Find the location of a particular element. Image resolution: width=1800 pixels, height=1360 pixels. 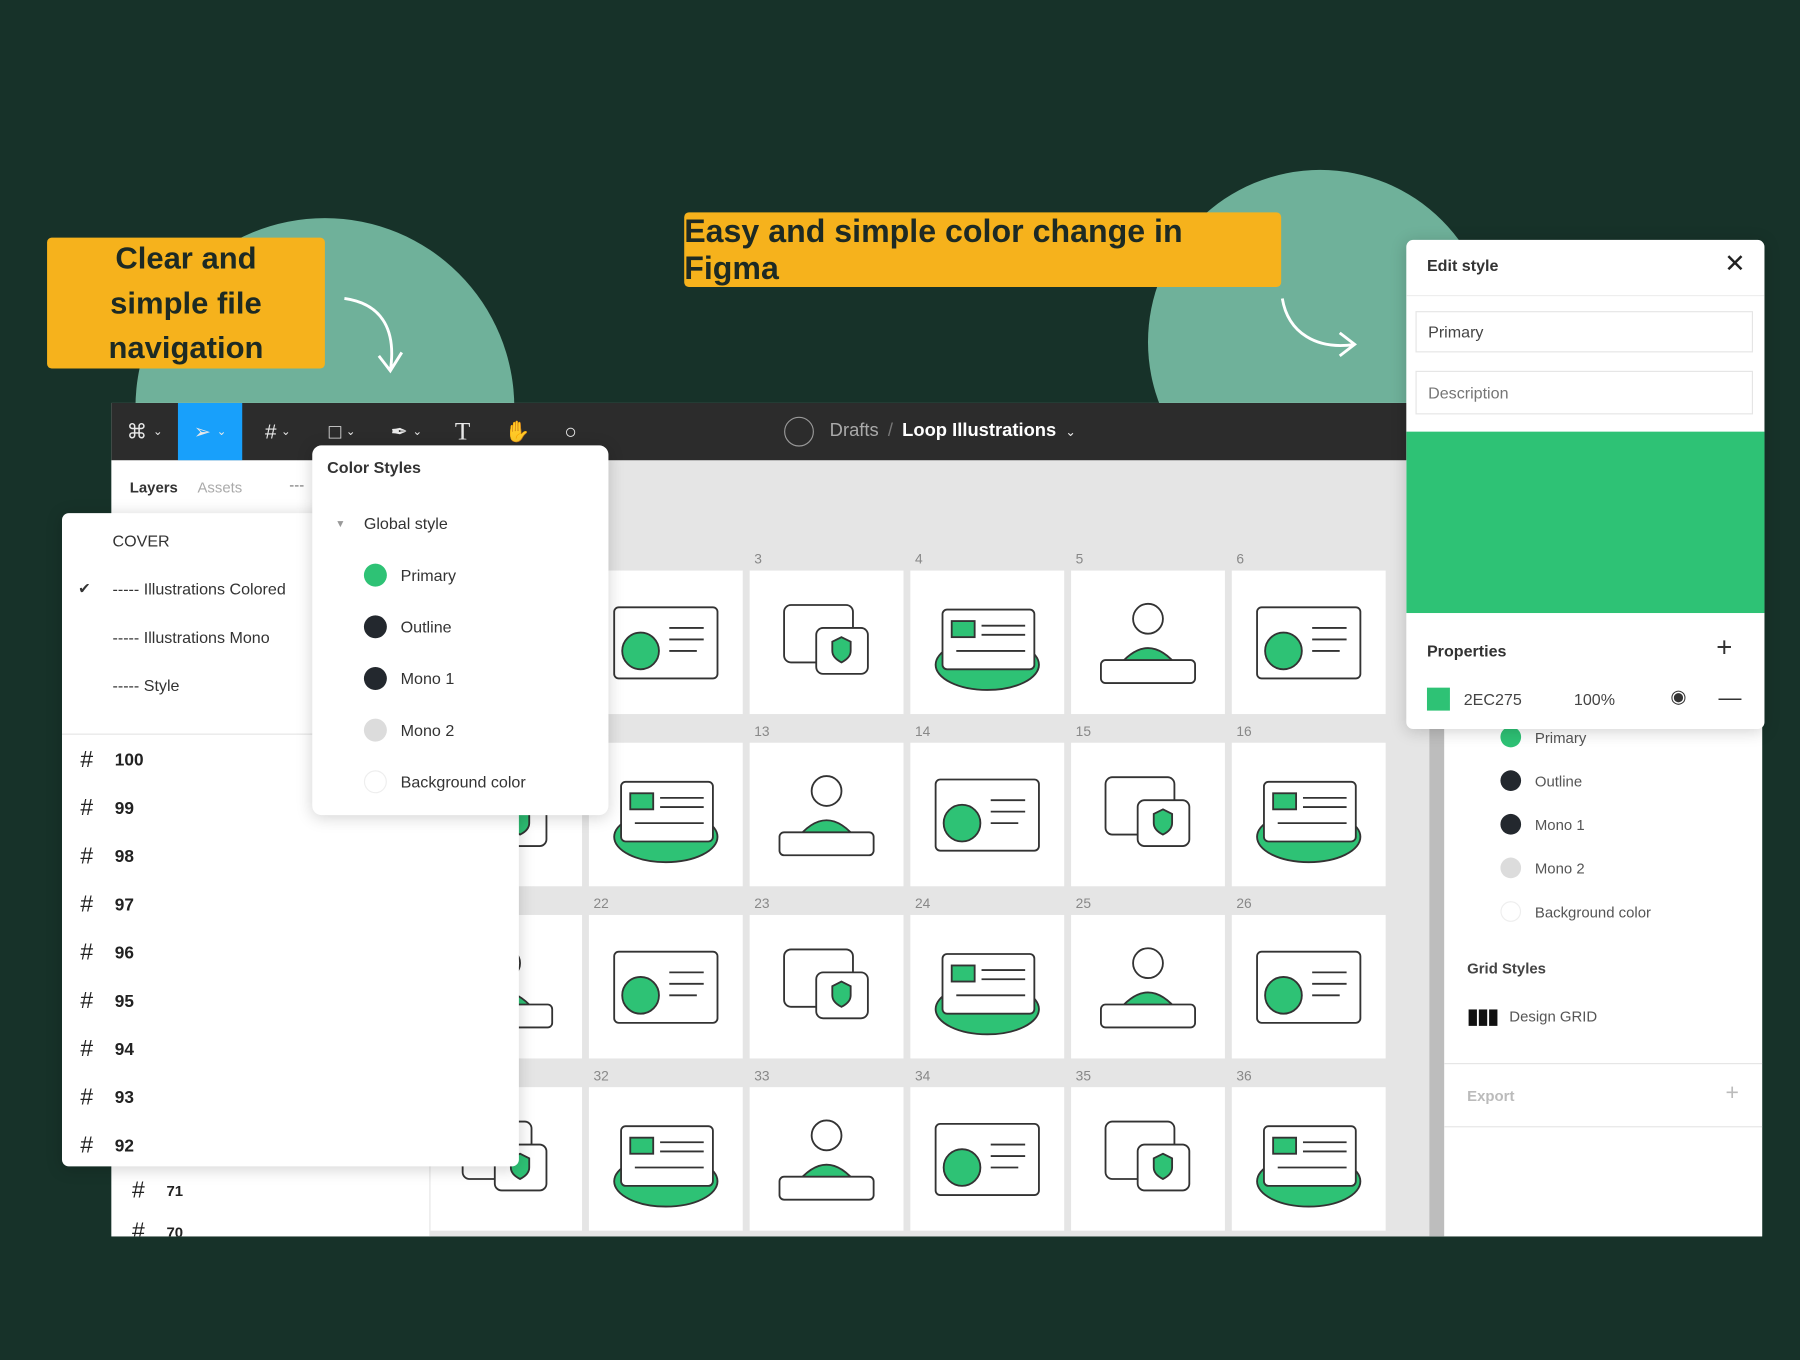

page-item: ✔----- Illustrations Mono is located at coordinates (174, 637).